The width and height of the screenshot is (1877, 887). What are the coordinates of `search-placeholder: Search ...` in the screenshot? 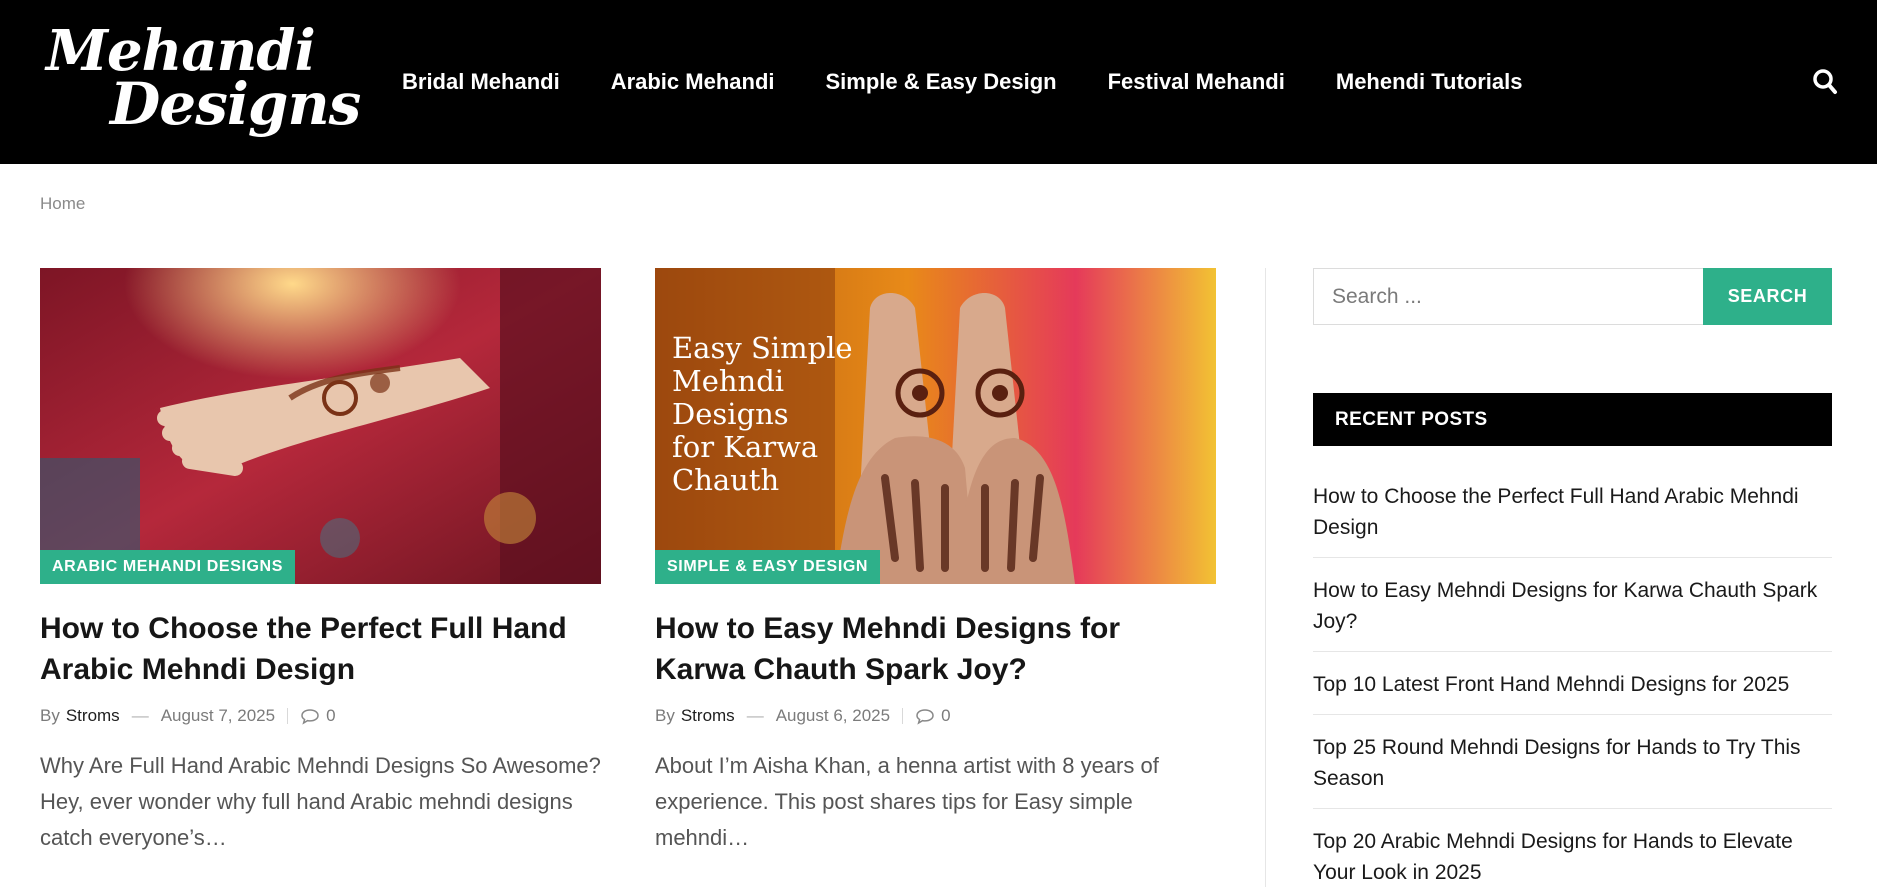 It's located at (1377, 296).